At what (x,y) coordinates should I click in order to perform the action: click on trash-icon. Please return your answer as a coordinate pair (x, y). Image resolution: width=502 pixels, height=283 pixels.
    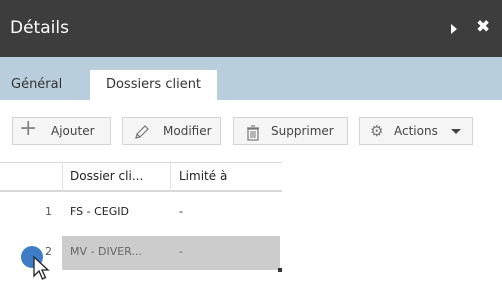
    Looking at the image, I should click on (253, 136).